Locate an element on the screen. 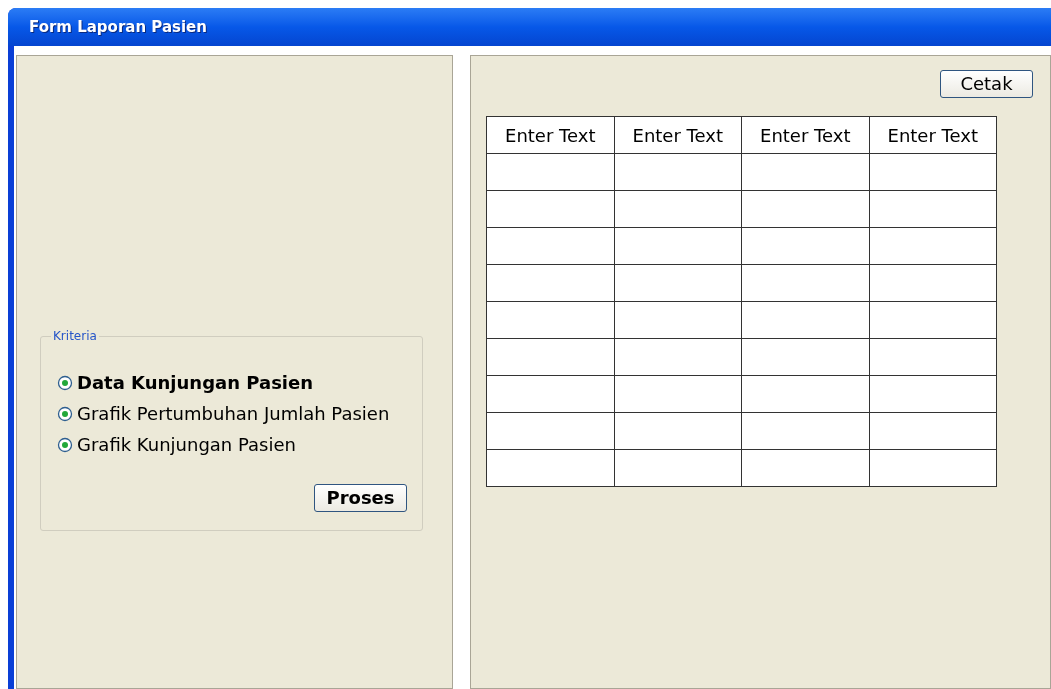 The image size is (1051, 689). print-button: Cetak is located at coordinates (986, 84).